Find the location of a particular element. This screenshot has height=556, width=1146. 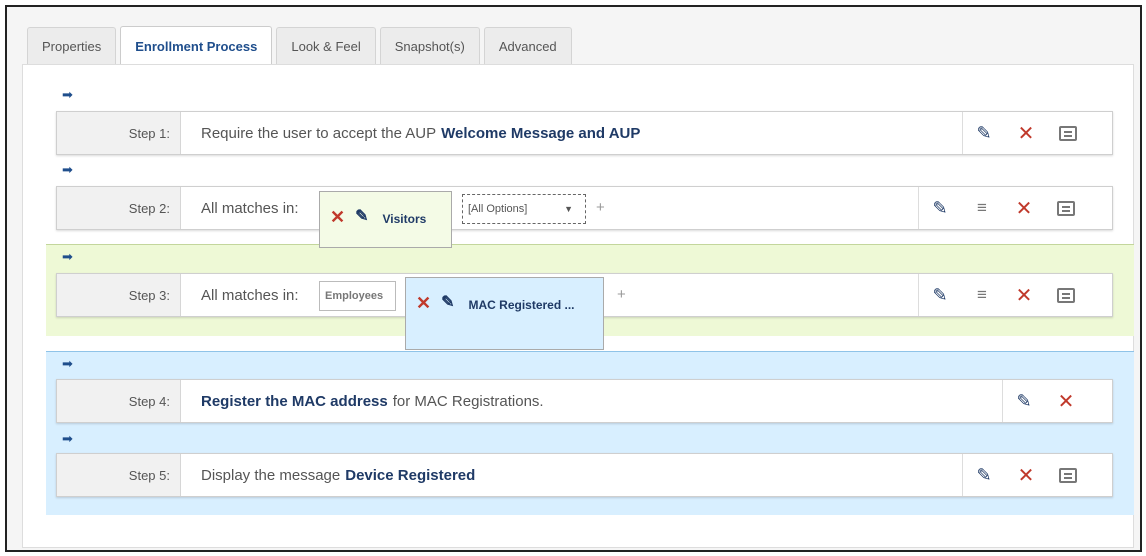

step-description: Display the message Device Registered is located at coordinates (338, 475).